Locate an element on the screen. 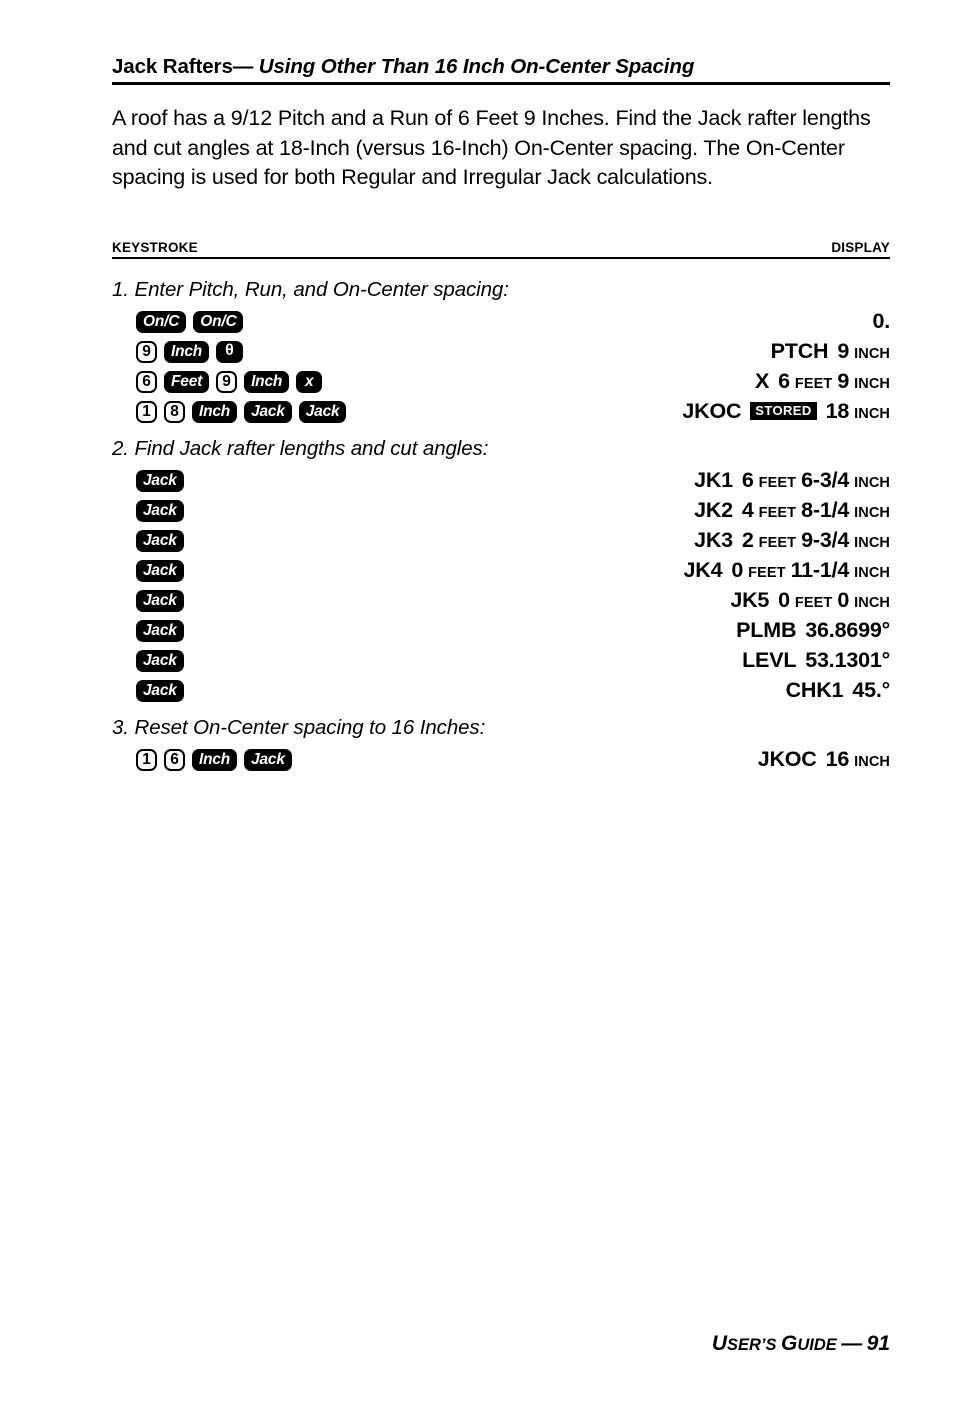 This screenshot has height=1406, width=954. display-readout: JK4 0 FEET 11-1/4 INCH is located at coordinates (787, 571).